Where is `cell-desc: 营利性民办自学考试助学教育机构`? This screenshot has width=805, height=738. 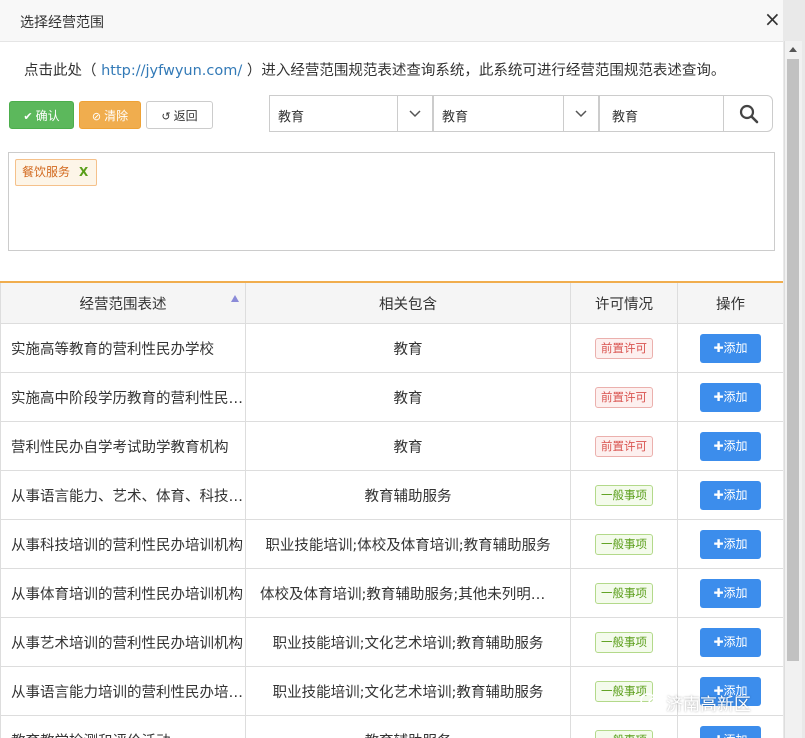
cell-desc: 营利性民办自学考试助学教育机构 is located at coordinates (123, 446).